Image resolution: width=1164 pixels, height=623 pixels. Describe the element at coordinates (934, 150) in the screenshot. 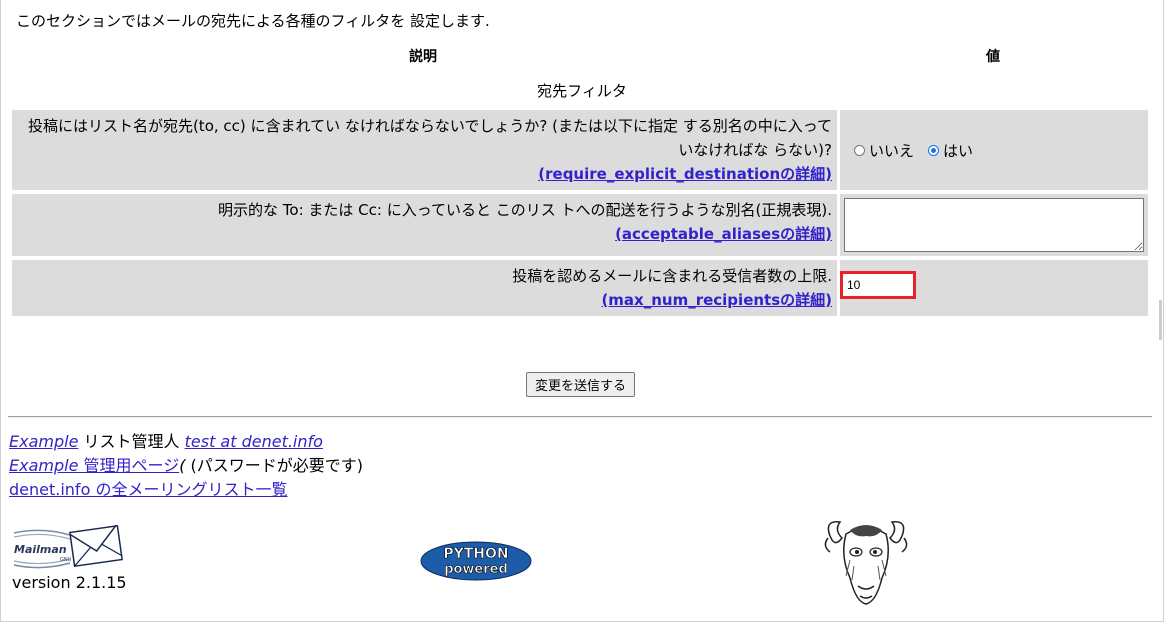

I see `radio-yes` at that location.